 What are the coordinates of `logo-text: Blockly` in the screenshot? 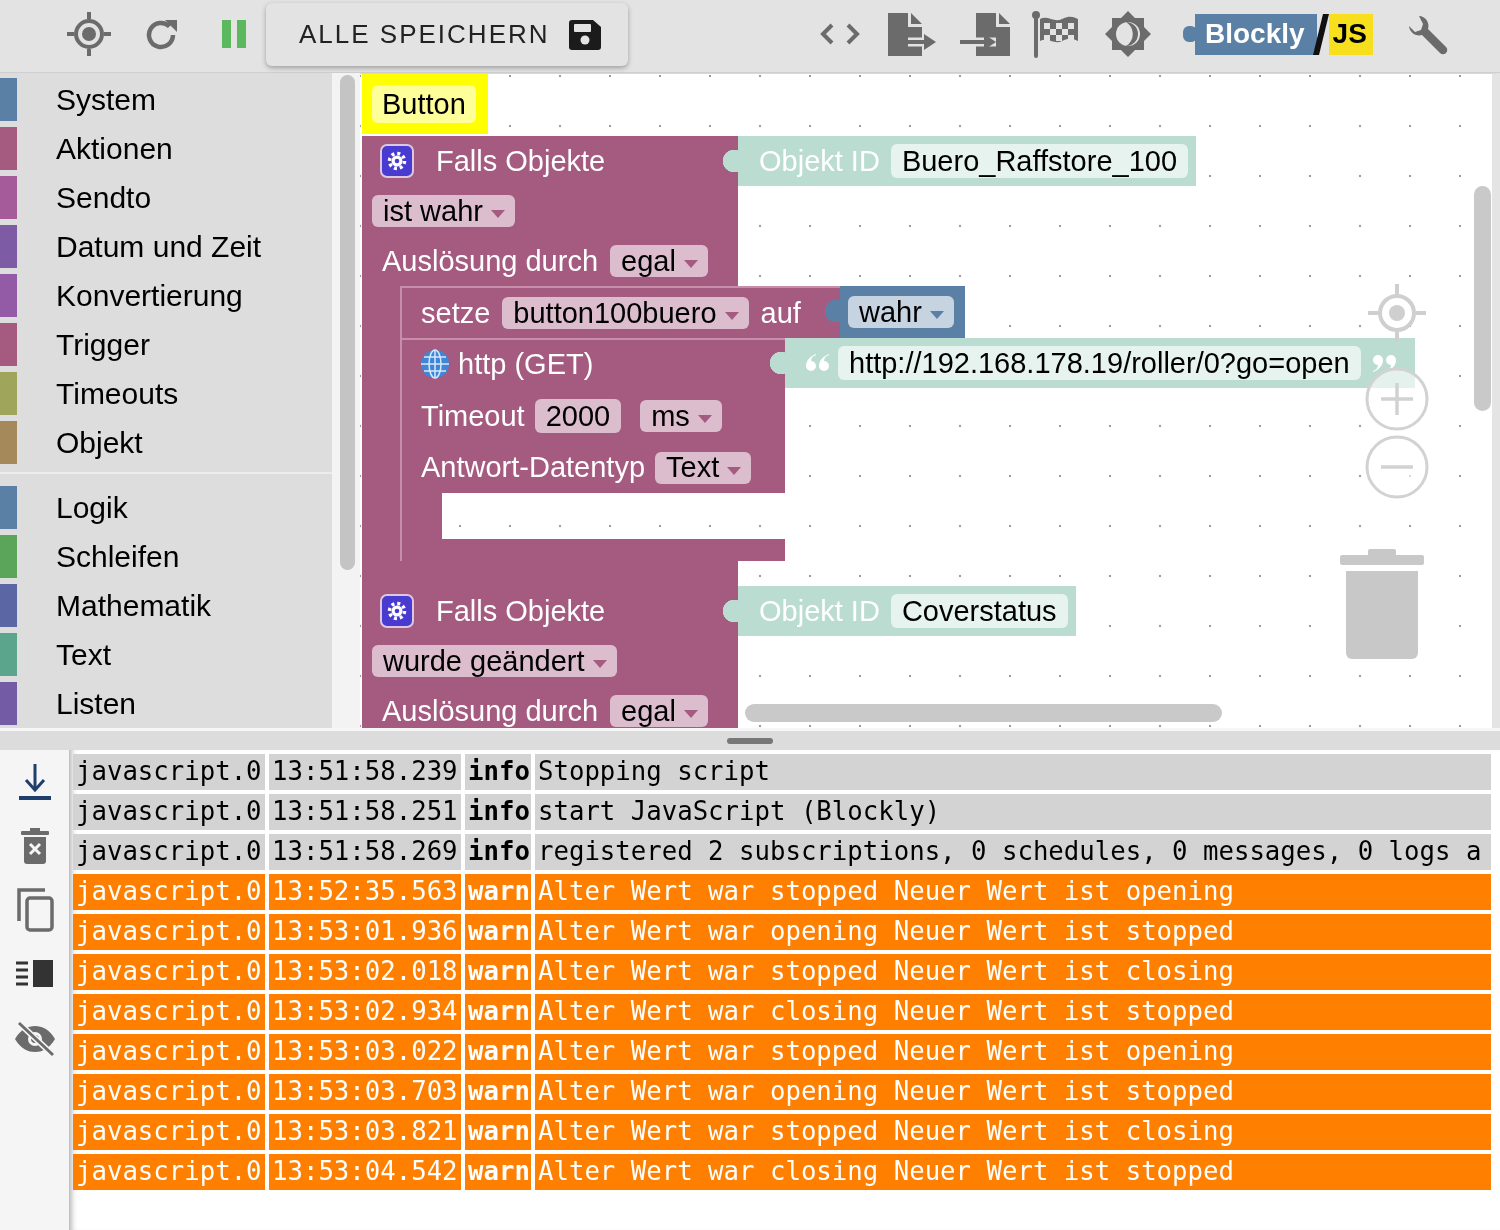 It's located at (1256, 34).